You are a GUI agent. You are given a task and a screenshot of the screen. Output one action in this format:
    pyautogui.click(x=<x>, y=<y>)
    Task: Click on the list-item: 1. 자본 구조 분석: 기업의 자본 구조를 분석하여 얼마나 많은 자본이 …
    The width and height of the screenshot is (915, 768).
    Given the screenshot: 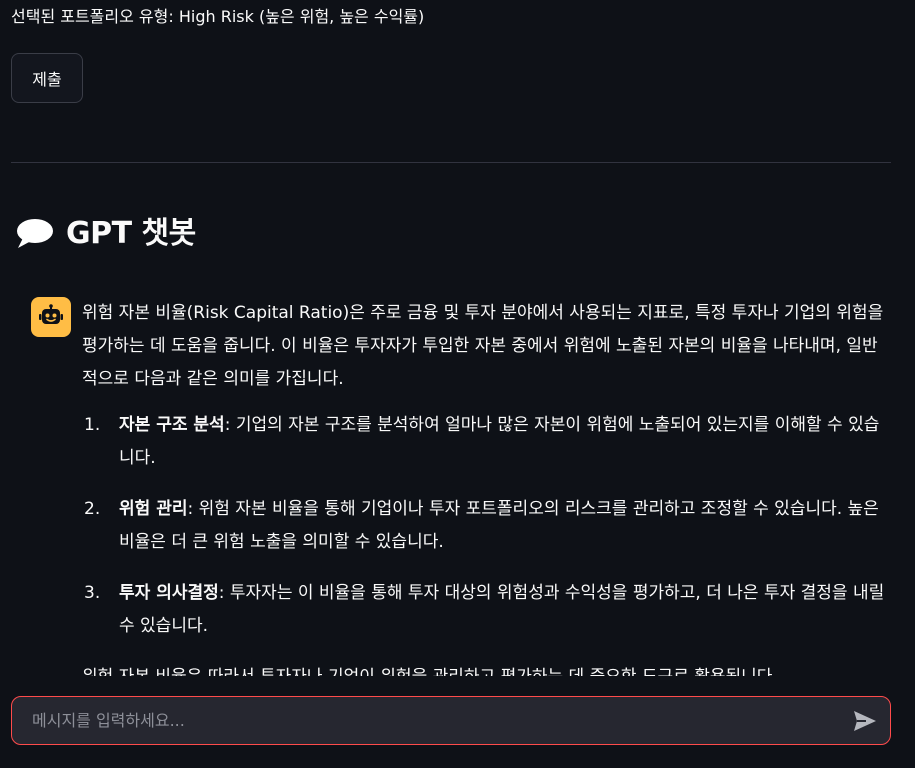 What is the action you would take?
    pyautogui.click(x=486, y=442)
    